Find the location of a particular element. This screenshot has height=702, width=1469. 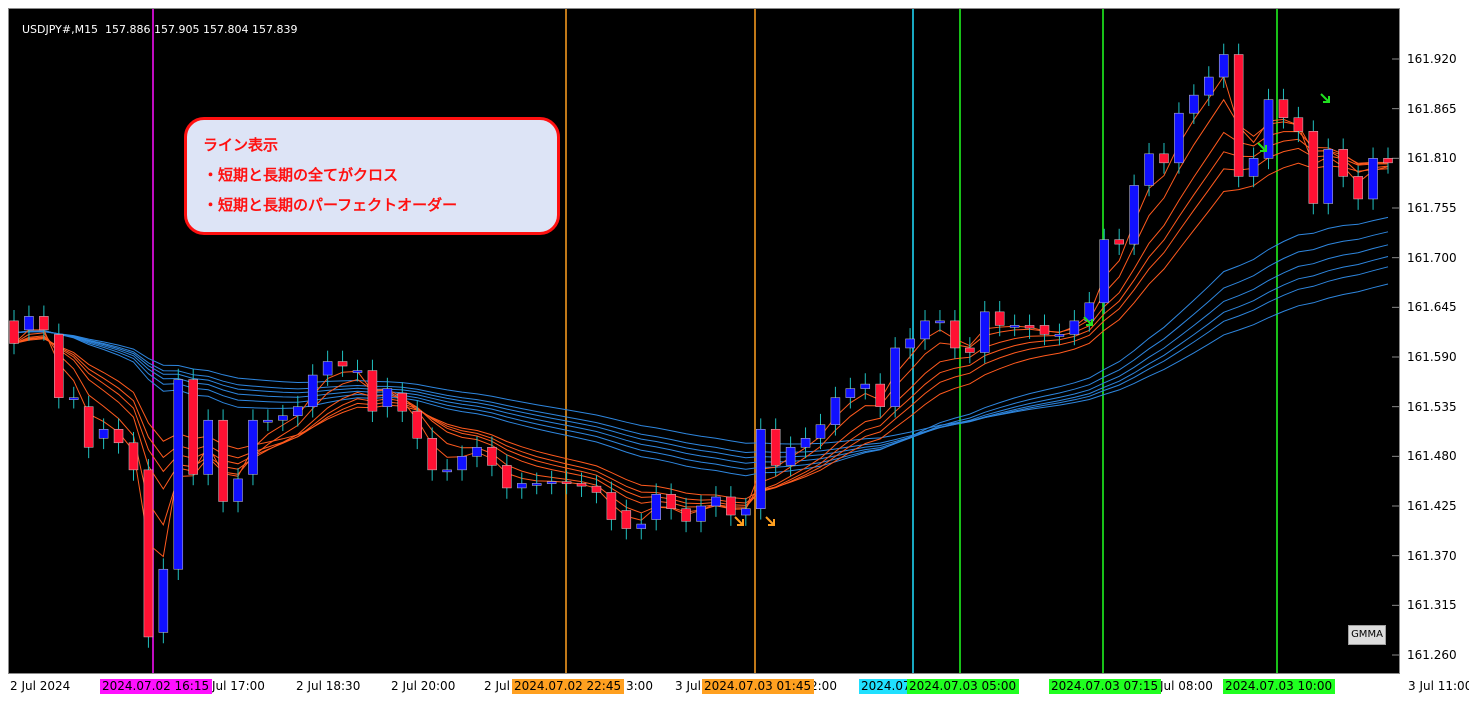

annotation-box: ライン表示 ・短期と長期の全てがクロス ・短期と長期のパーフェクトオーダー is located at coordinates (372, 176).